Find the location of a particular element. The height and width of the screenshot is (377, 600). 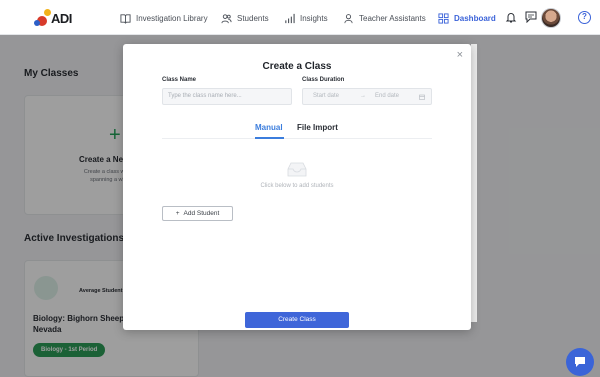

nav-label: Teacher Assistants is located at coordinates (392, 18).